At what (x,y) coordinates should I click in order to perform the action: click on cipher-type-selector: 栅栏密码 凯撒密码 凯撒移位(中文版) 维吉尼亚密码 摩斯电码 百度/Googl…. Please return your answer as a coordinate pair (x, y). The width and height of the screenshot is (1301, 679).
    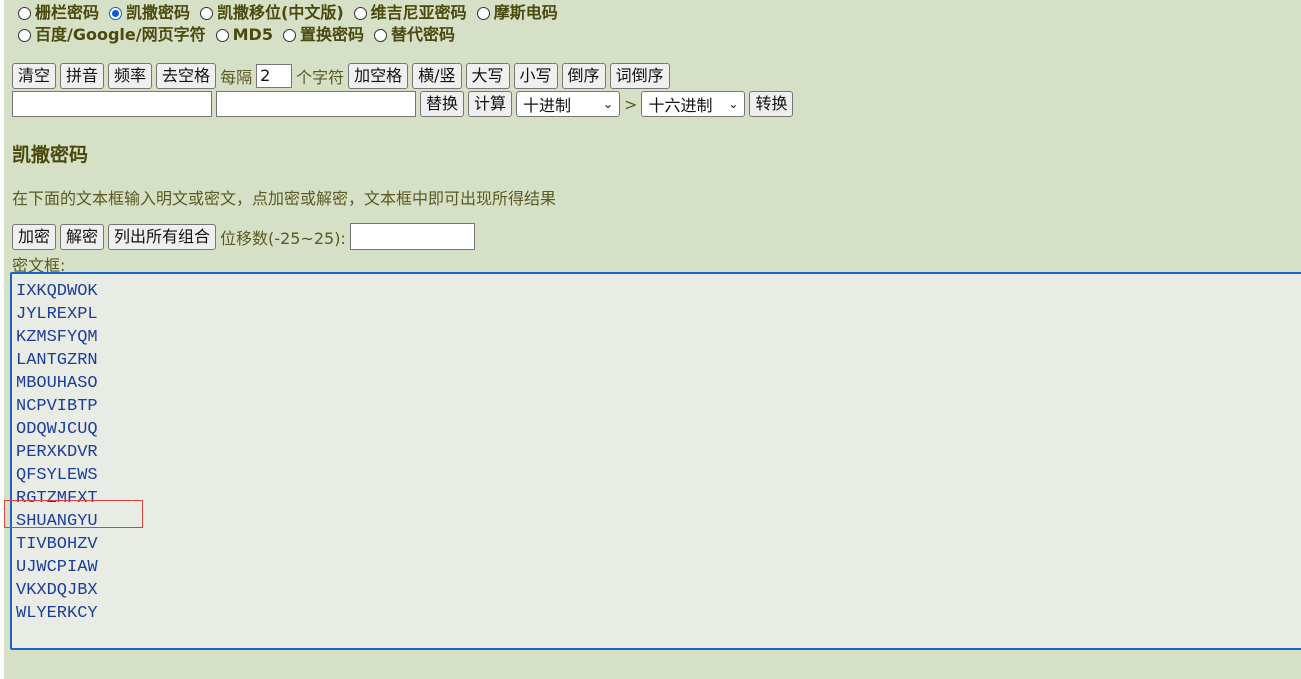
    Looking at the image, I should click on (293, 24).